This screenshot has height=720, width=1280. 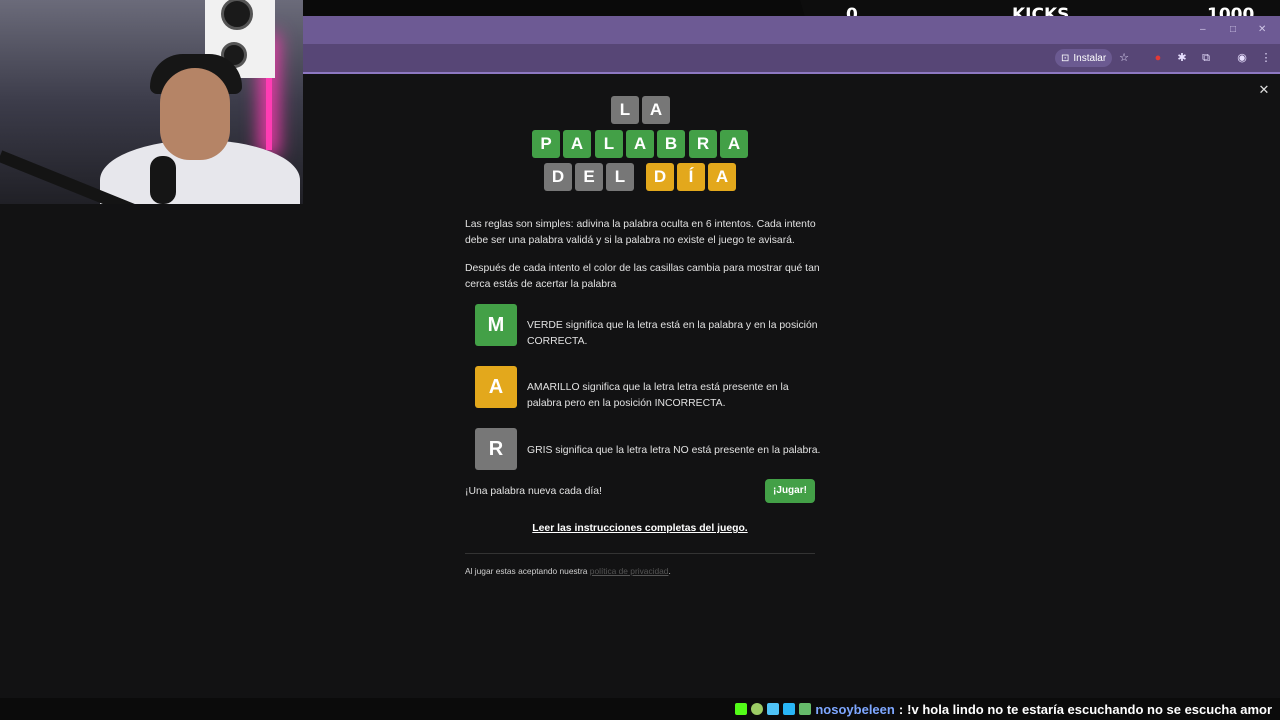 I want to click on example-tile-gray: R, so click(x=496, y=449).